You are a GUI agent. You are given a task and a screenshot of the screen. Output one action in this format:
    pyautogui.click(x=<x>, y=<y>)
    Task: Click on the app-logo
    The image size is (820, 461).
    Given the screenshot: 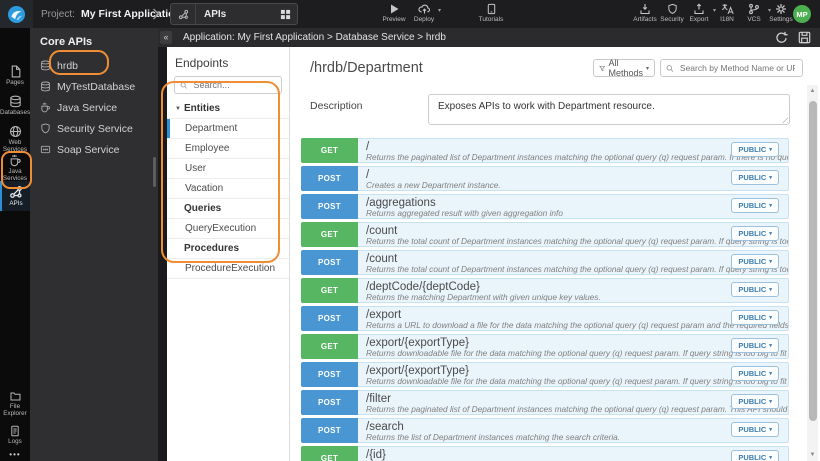 What is the action you would take?
    pyautogui.click(x=16, y=14)
    